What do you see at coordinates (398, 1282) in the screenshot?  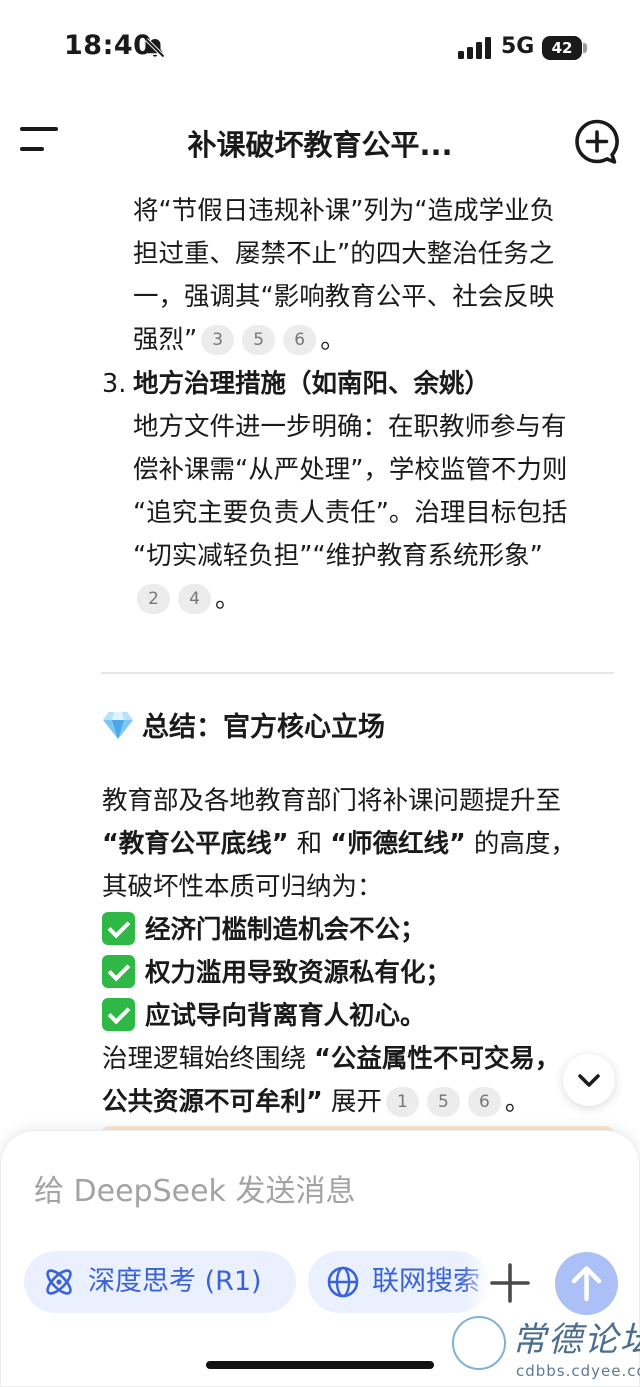 I see `web-search-toggle: 联网搜索` at bounding box center [398, 1282].